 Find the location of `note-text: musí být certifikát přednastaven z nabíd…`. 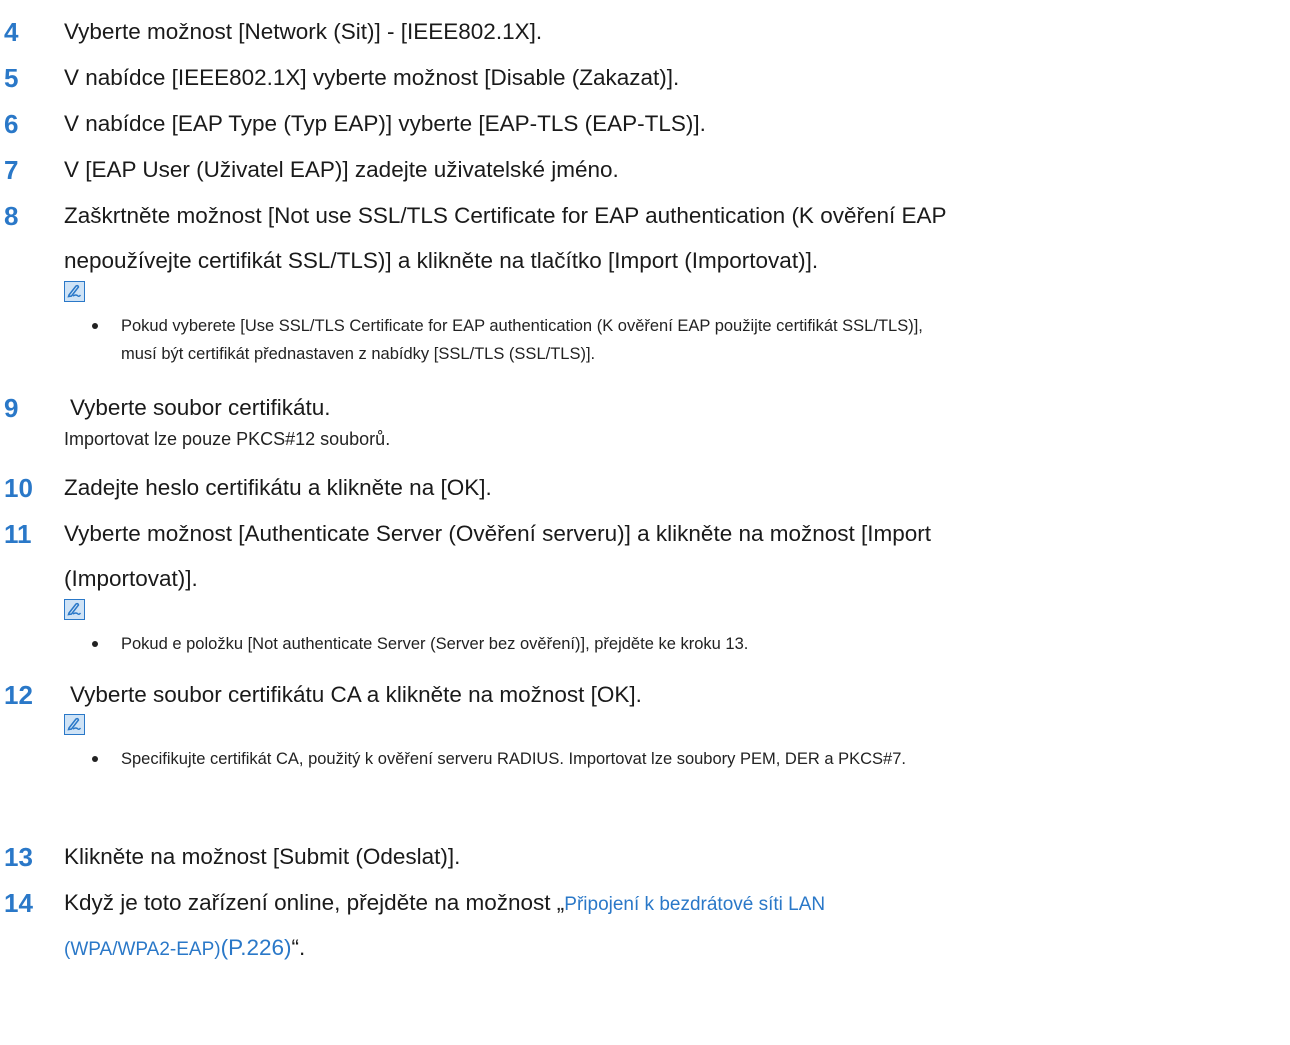

note-text: musí být certifikát přednastaven z nabíd… is located at coordinates (358, 354).